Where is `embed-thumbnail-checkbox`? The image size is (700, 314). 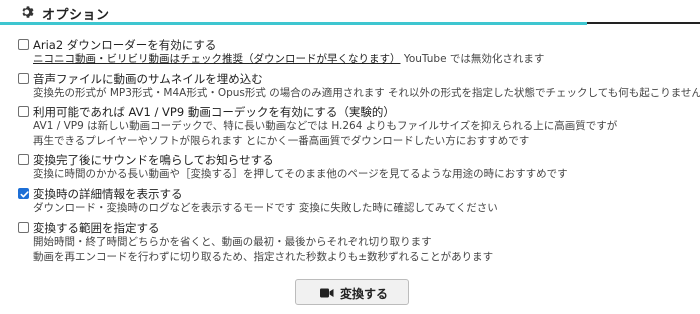 embed-thumbnail-checkbox is located at coordinates (23, 78).